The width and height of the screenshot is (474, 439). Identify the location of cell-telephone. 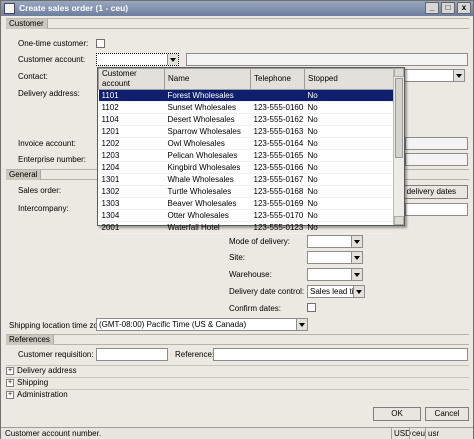
(277, 95).